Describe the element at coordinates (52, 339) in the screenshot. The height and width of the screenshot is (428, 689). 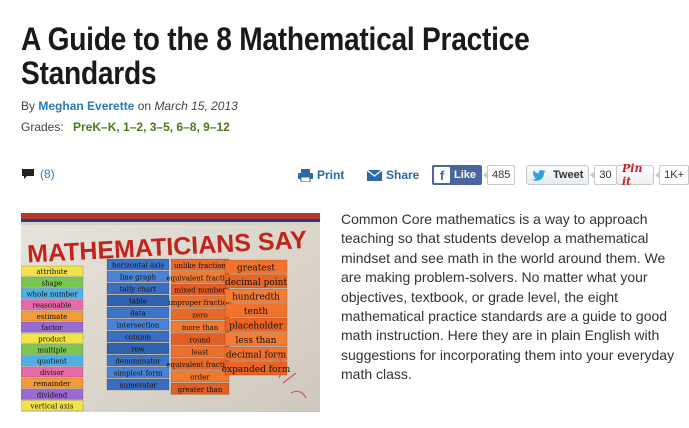
I see `word-card-label: product` at that location.